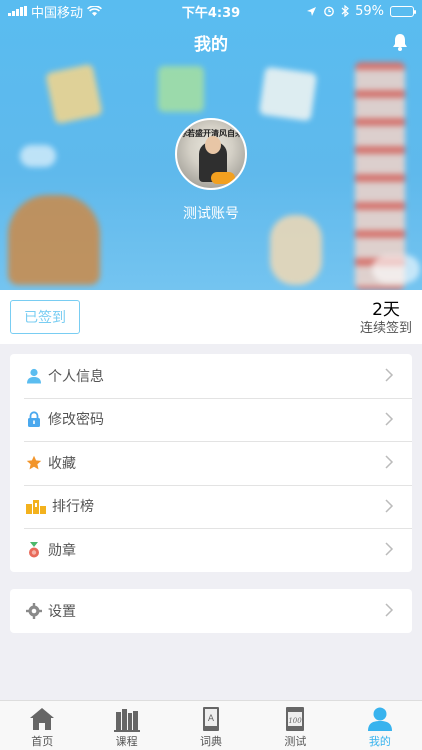  What do you see at coordinates (45, 317) in the screenshot?
I see `checkin-button: 已签到` at bounding box center [45, 317].